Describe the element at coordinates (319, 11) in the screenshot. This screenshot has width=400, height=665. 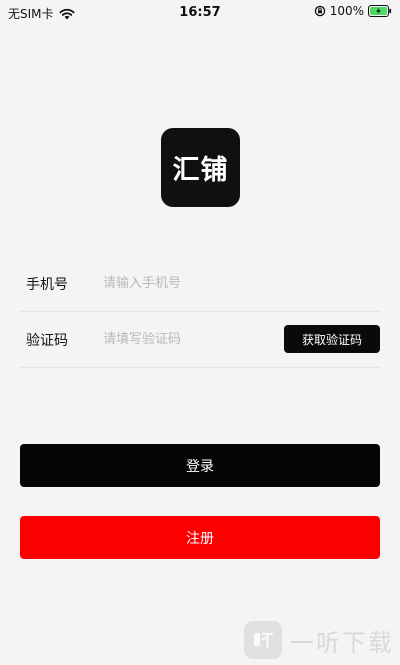
I see `rotation-lock-icon` at that location.